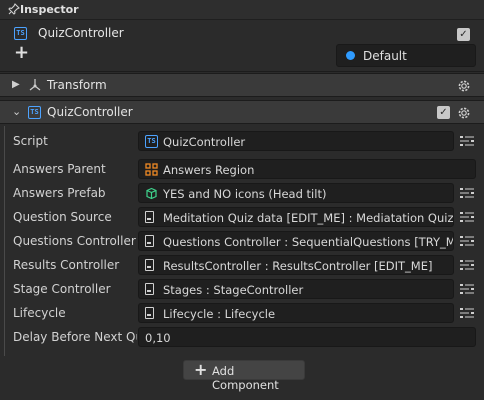 The width and height of the screenshot is (484, 400). What do you see at coordinates (307, 169) in the screenshot?
I see `answers-parent-field: Answers Region` at bounding box center [307, 169].